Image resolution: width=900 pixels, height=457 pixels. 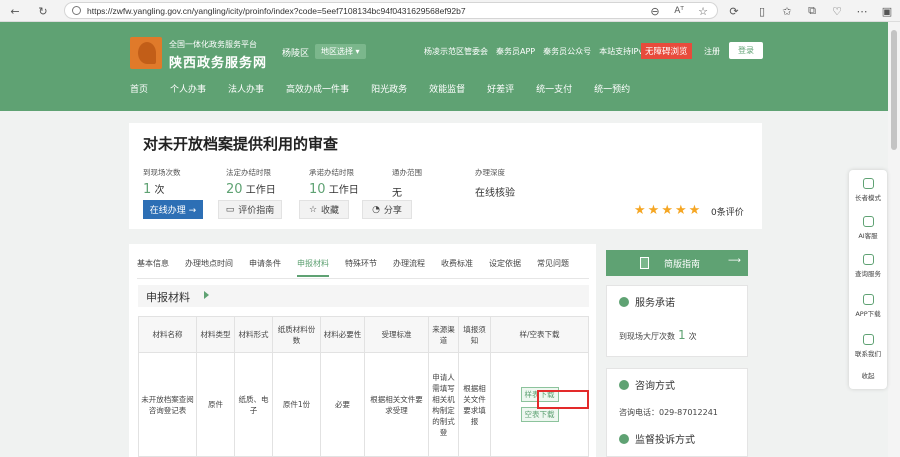 What do you see at coordinates (340, 51) in the screenshot?
I see `district-select: 地区选择 ▾` at bounding box center [340, 51].